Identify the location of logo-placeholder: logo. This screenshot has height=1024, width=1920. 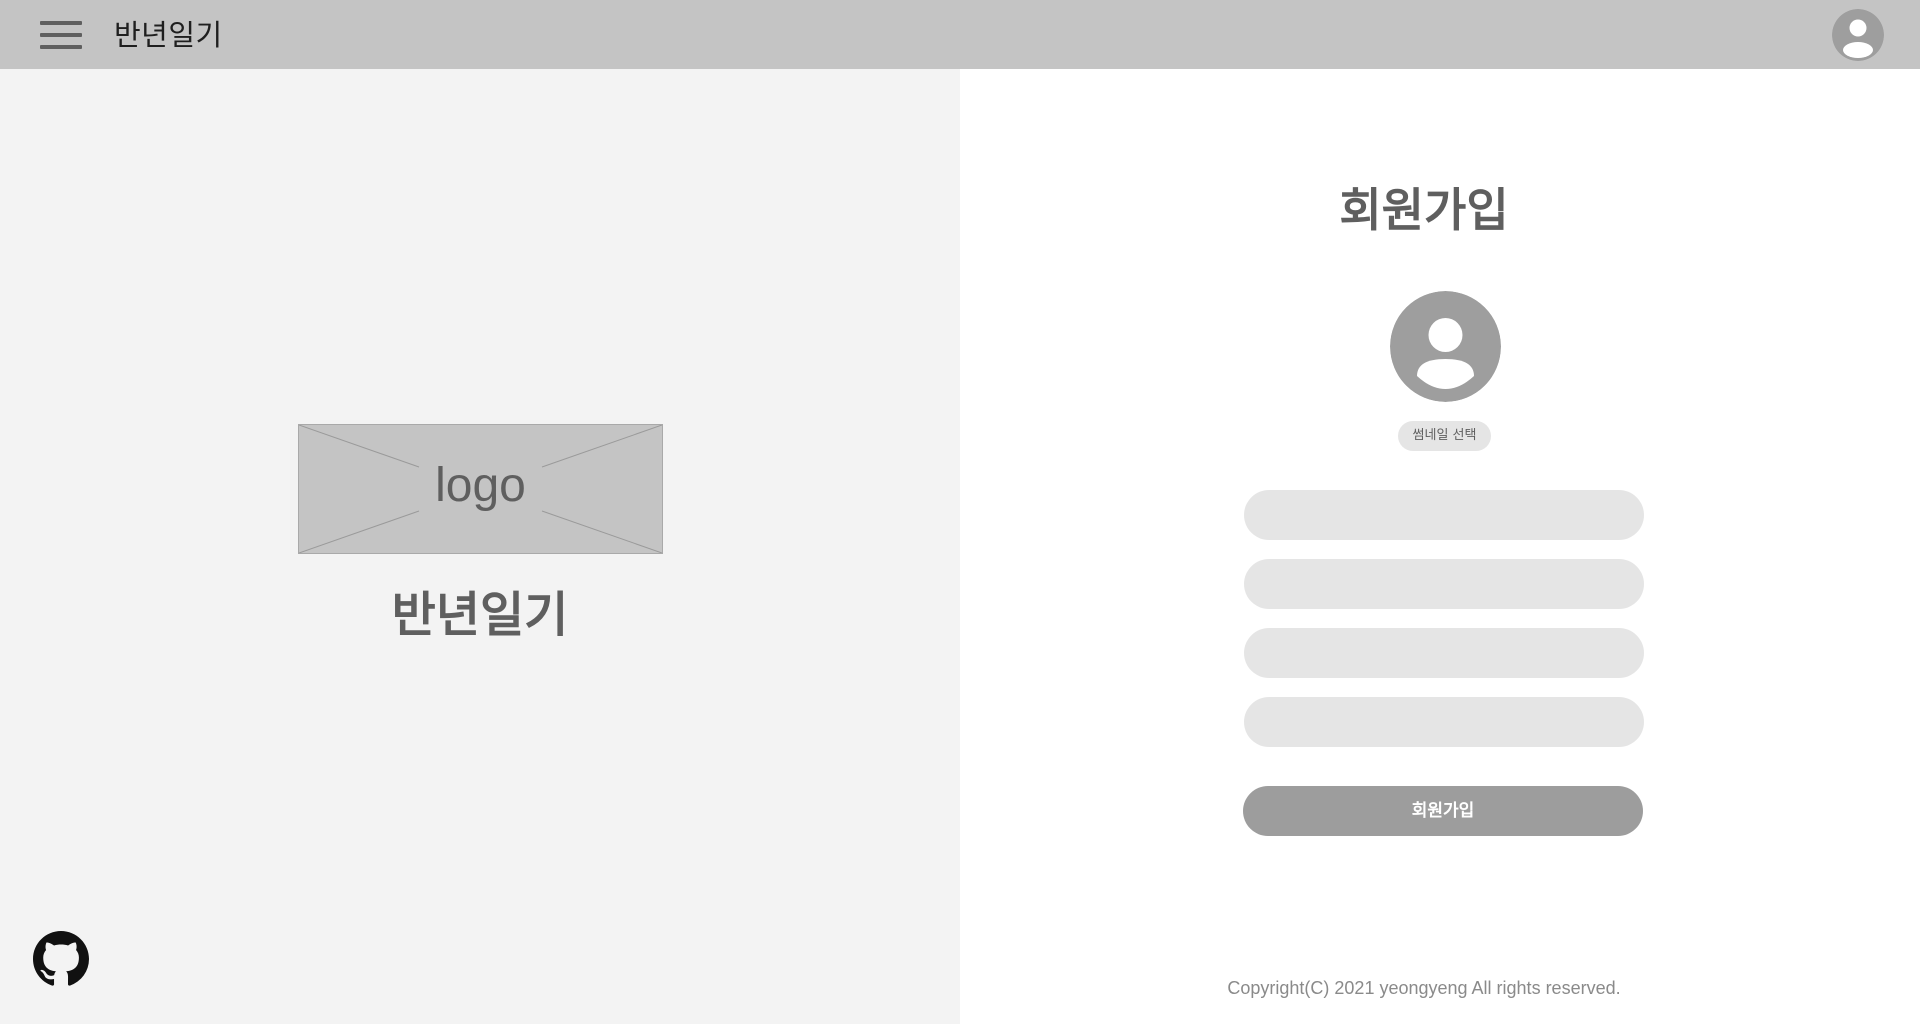
(480, 489).